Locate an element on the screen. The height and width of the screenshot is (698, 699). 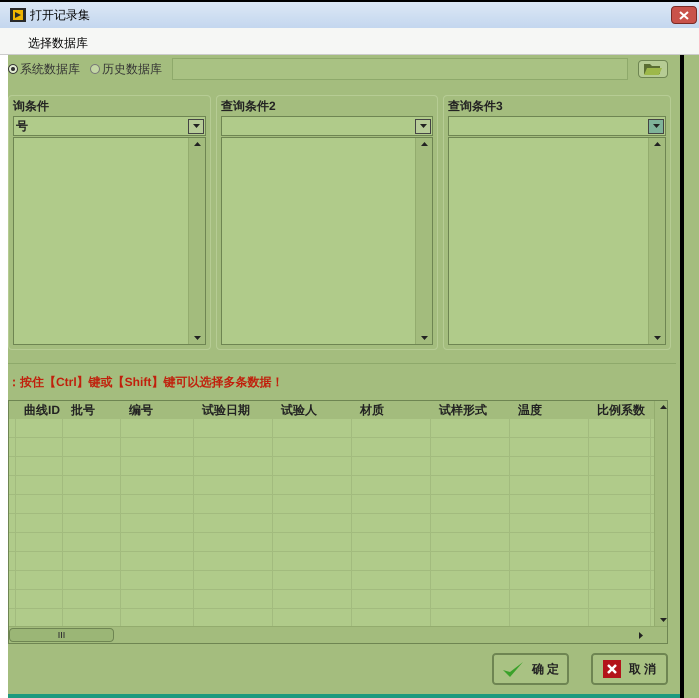
close-button is located at coordinates (684, 15).